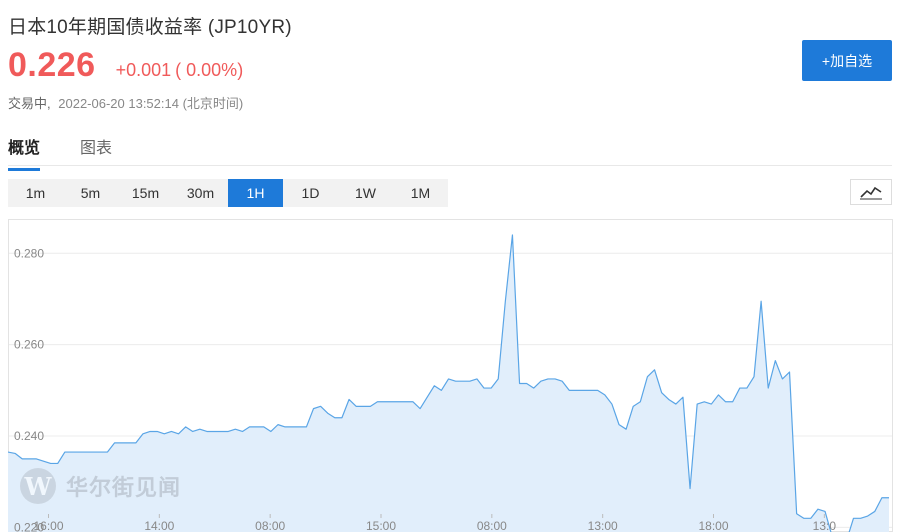 The width and height of the screenshot is (901, 532). I want to click on chart-type-toggle, so click(871, 192).